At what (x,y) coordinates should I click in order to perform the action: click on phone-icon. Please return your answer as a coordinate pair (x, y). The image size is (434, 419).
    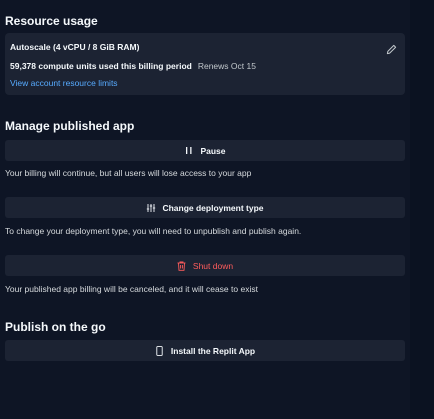
    Looking at the image, I should click on (160, 350).